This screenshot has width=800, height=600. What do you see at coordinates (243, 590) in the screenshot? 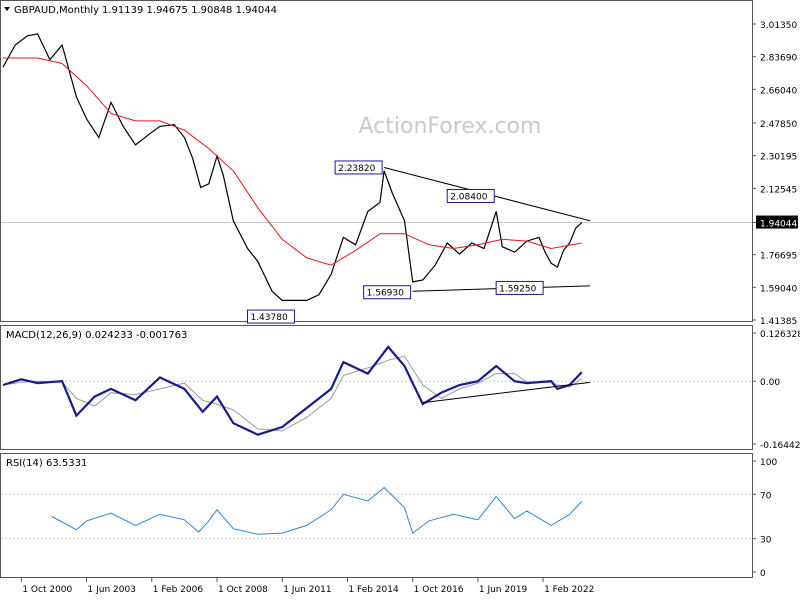
I see `x-tick-label: 1 Oct 2008` at bounding box center [243, 590].